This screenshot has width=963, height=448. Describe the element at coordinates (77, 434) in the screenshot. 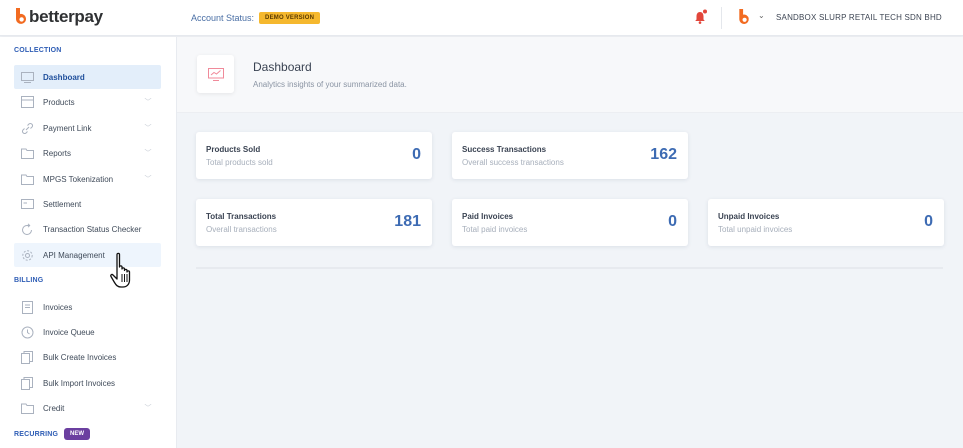

I see `new-badge: NEW` at that location.